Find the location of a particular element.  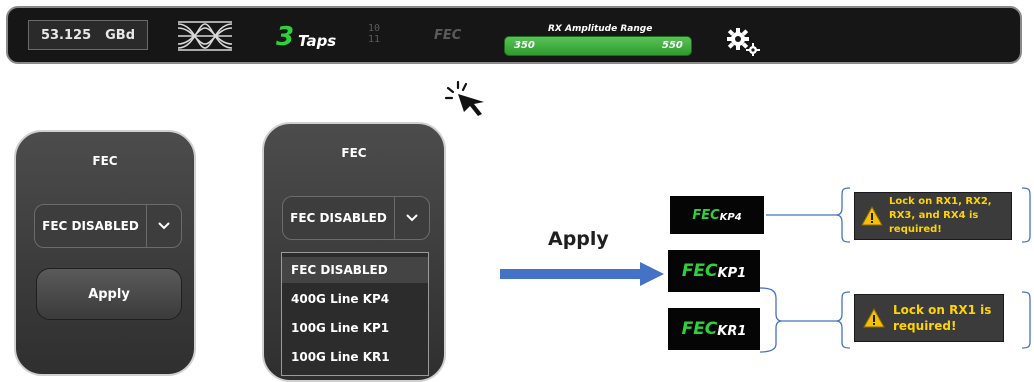

settings-gears-icon is located at coordinates (743, 42).